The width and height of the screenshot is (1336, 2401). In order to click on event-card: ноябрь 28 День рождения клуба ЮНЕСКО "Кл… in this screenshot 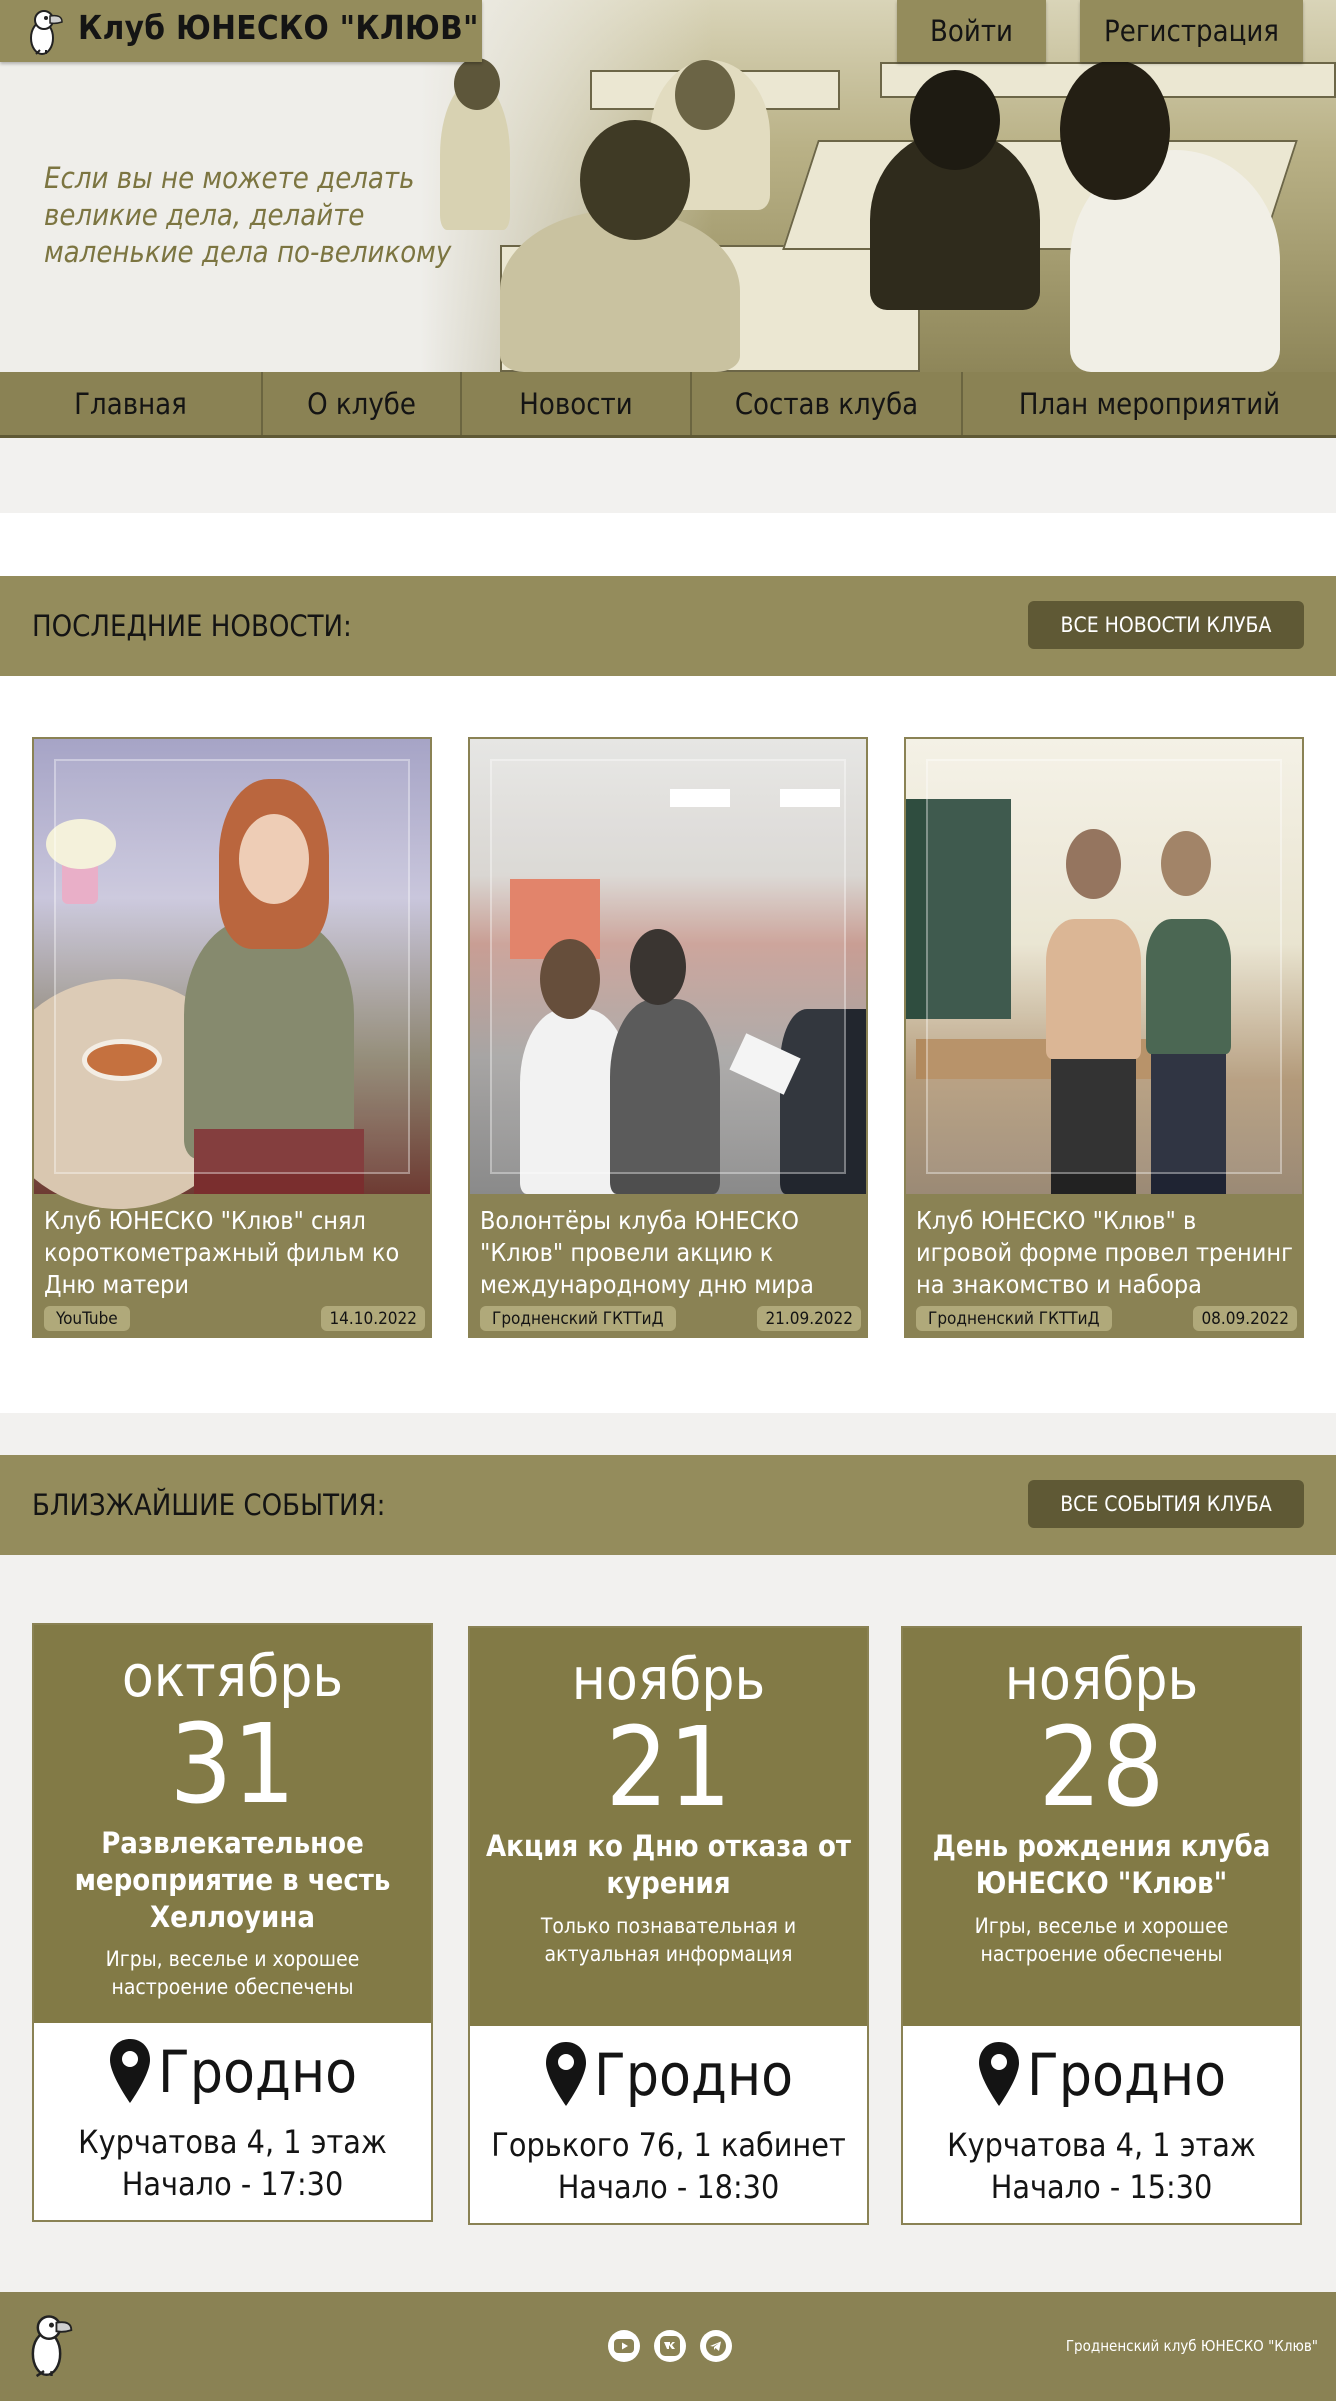, I will do `click(1101, 1925)`.